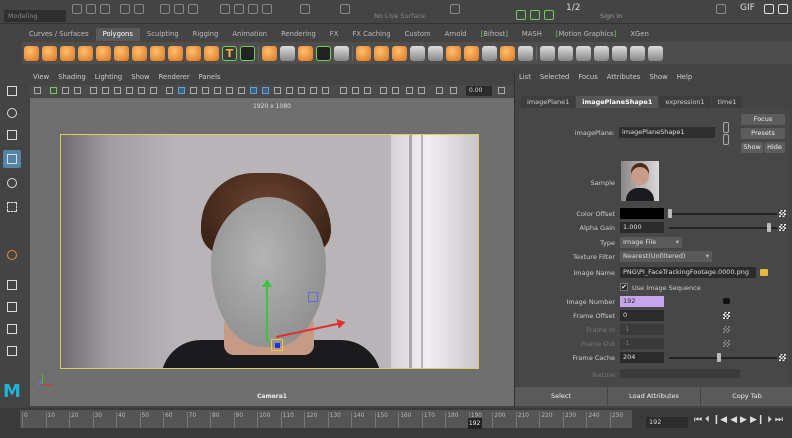  What do you see at coordinates (655, 53) in the screenshot?
I see `checker-icon` at bounding box center [655, 53].